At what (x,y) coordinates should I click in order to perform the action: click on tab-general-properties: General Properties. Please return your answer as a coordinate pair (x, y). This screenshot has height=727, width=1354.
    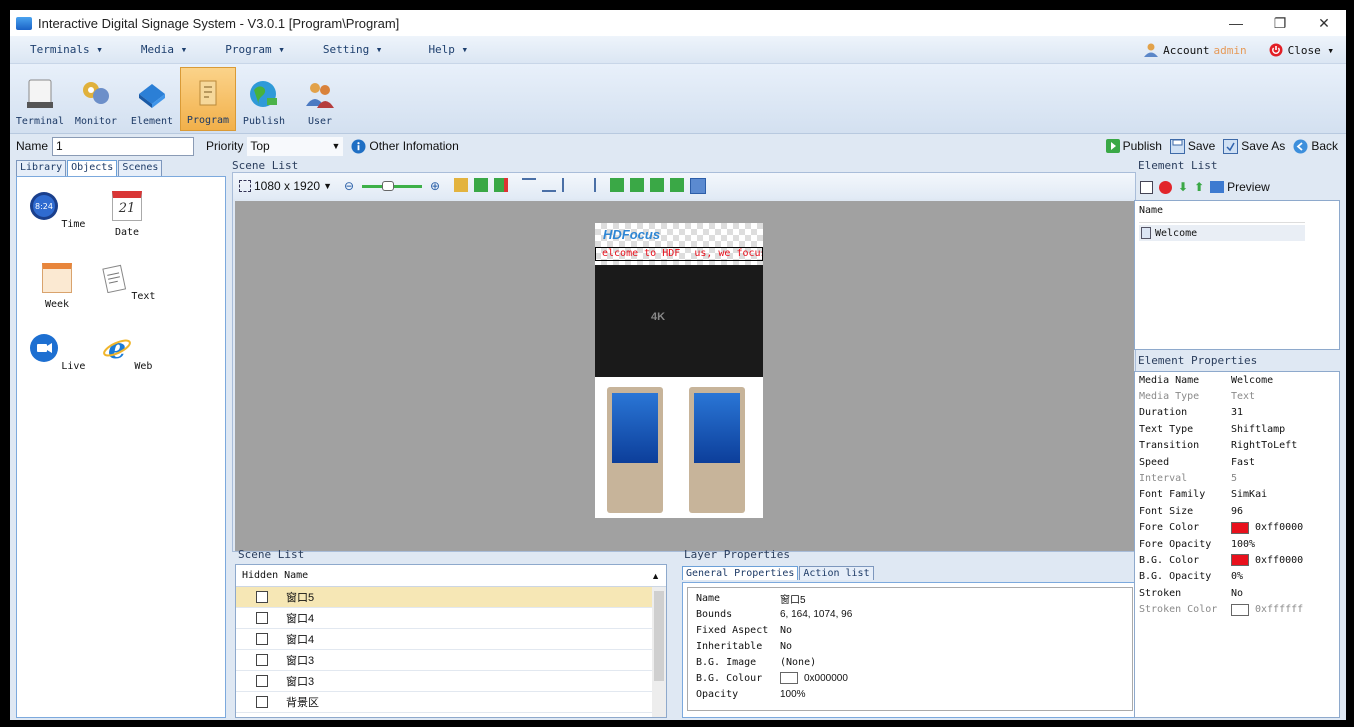
    Looking at the image, I should click on (740, 573).